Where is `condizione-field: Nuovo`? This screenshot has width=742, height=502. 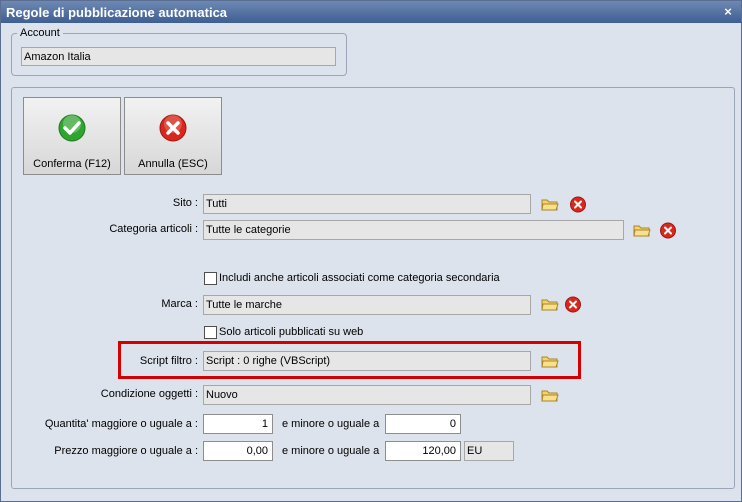
condizione-field: Nuovo is located at coordinates (367, 395).